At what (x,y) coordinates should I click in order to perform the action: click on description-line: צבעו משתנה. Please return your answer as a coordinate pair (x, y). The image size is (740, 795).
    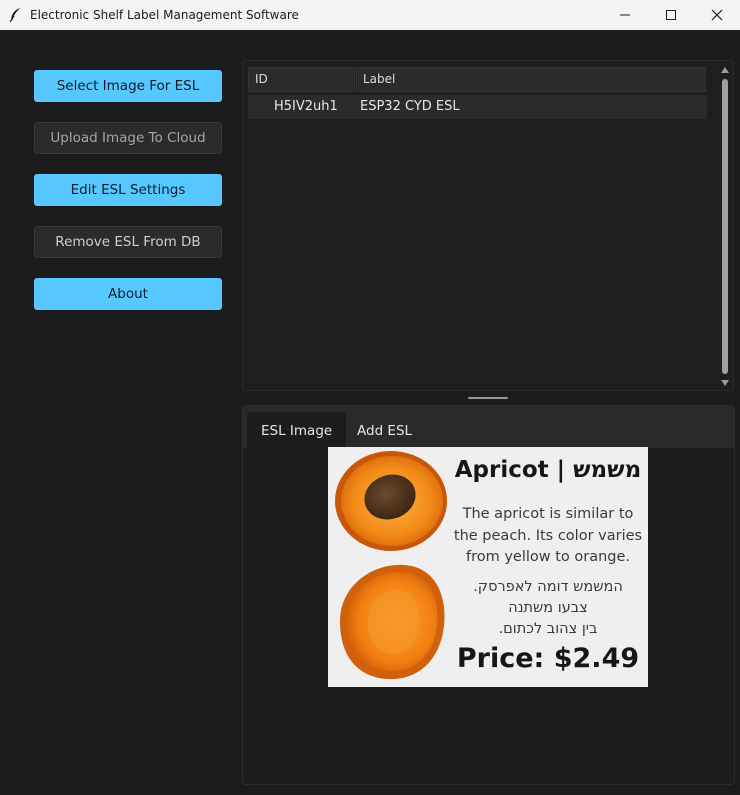
    Looking at the image, I should click on (548, 608).